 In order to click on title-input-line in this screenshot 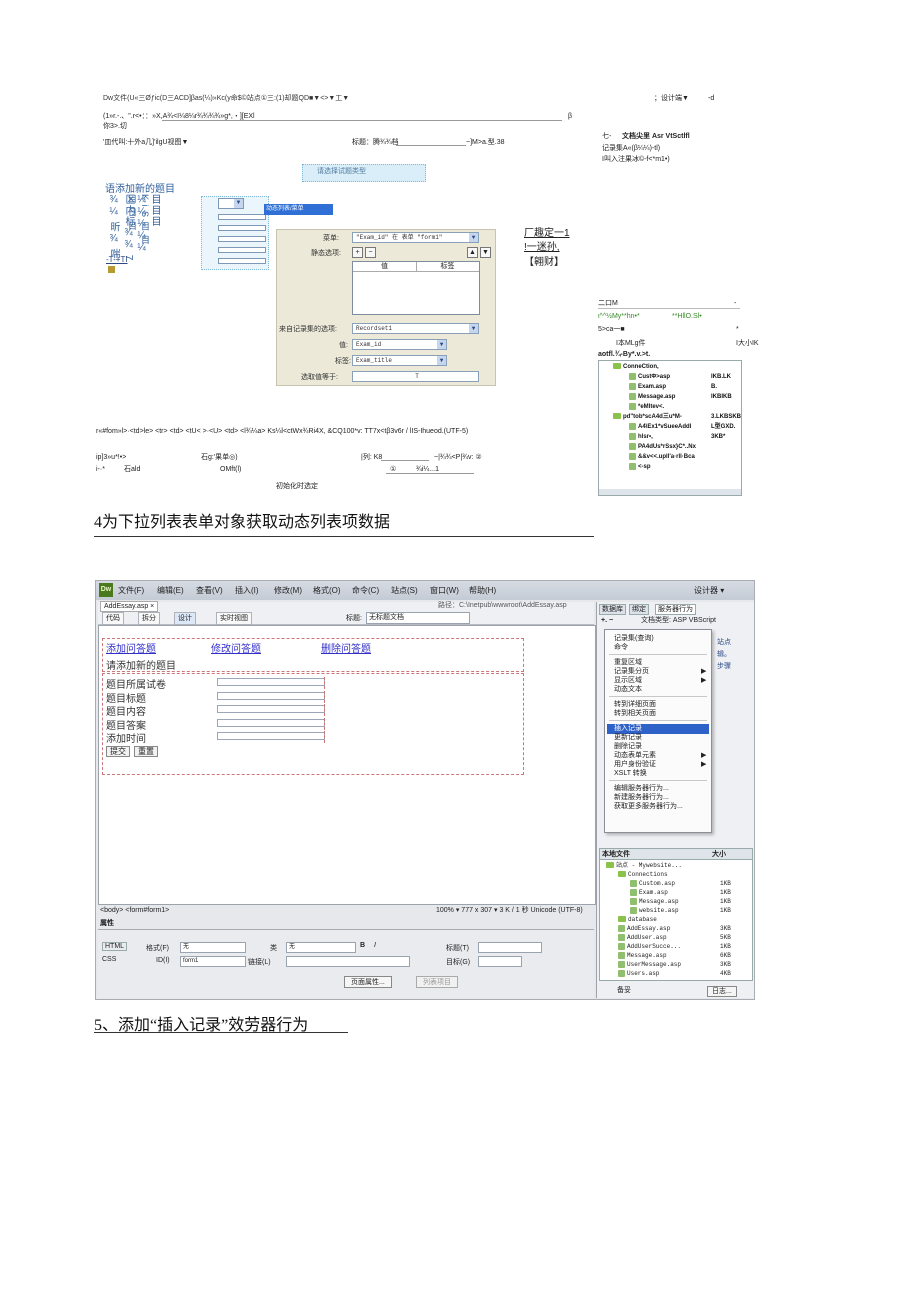, I will do `click(431, 145)`.